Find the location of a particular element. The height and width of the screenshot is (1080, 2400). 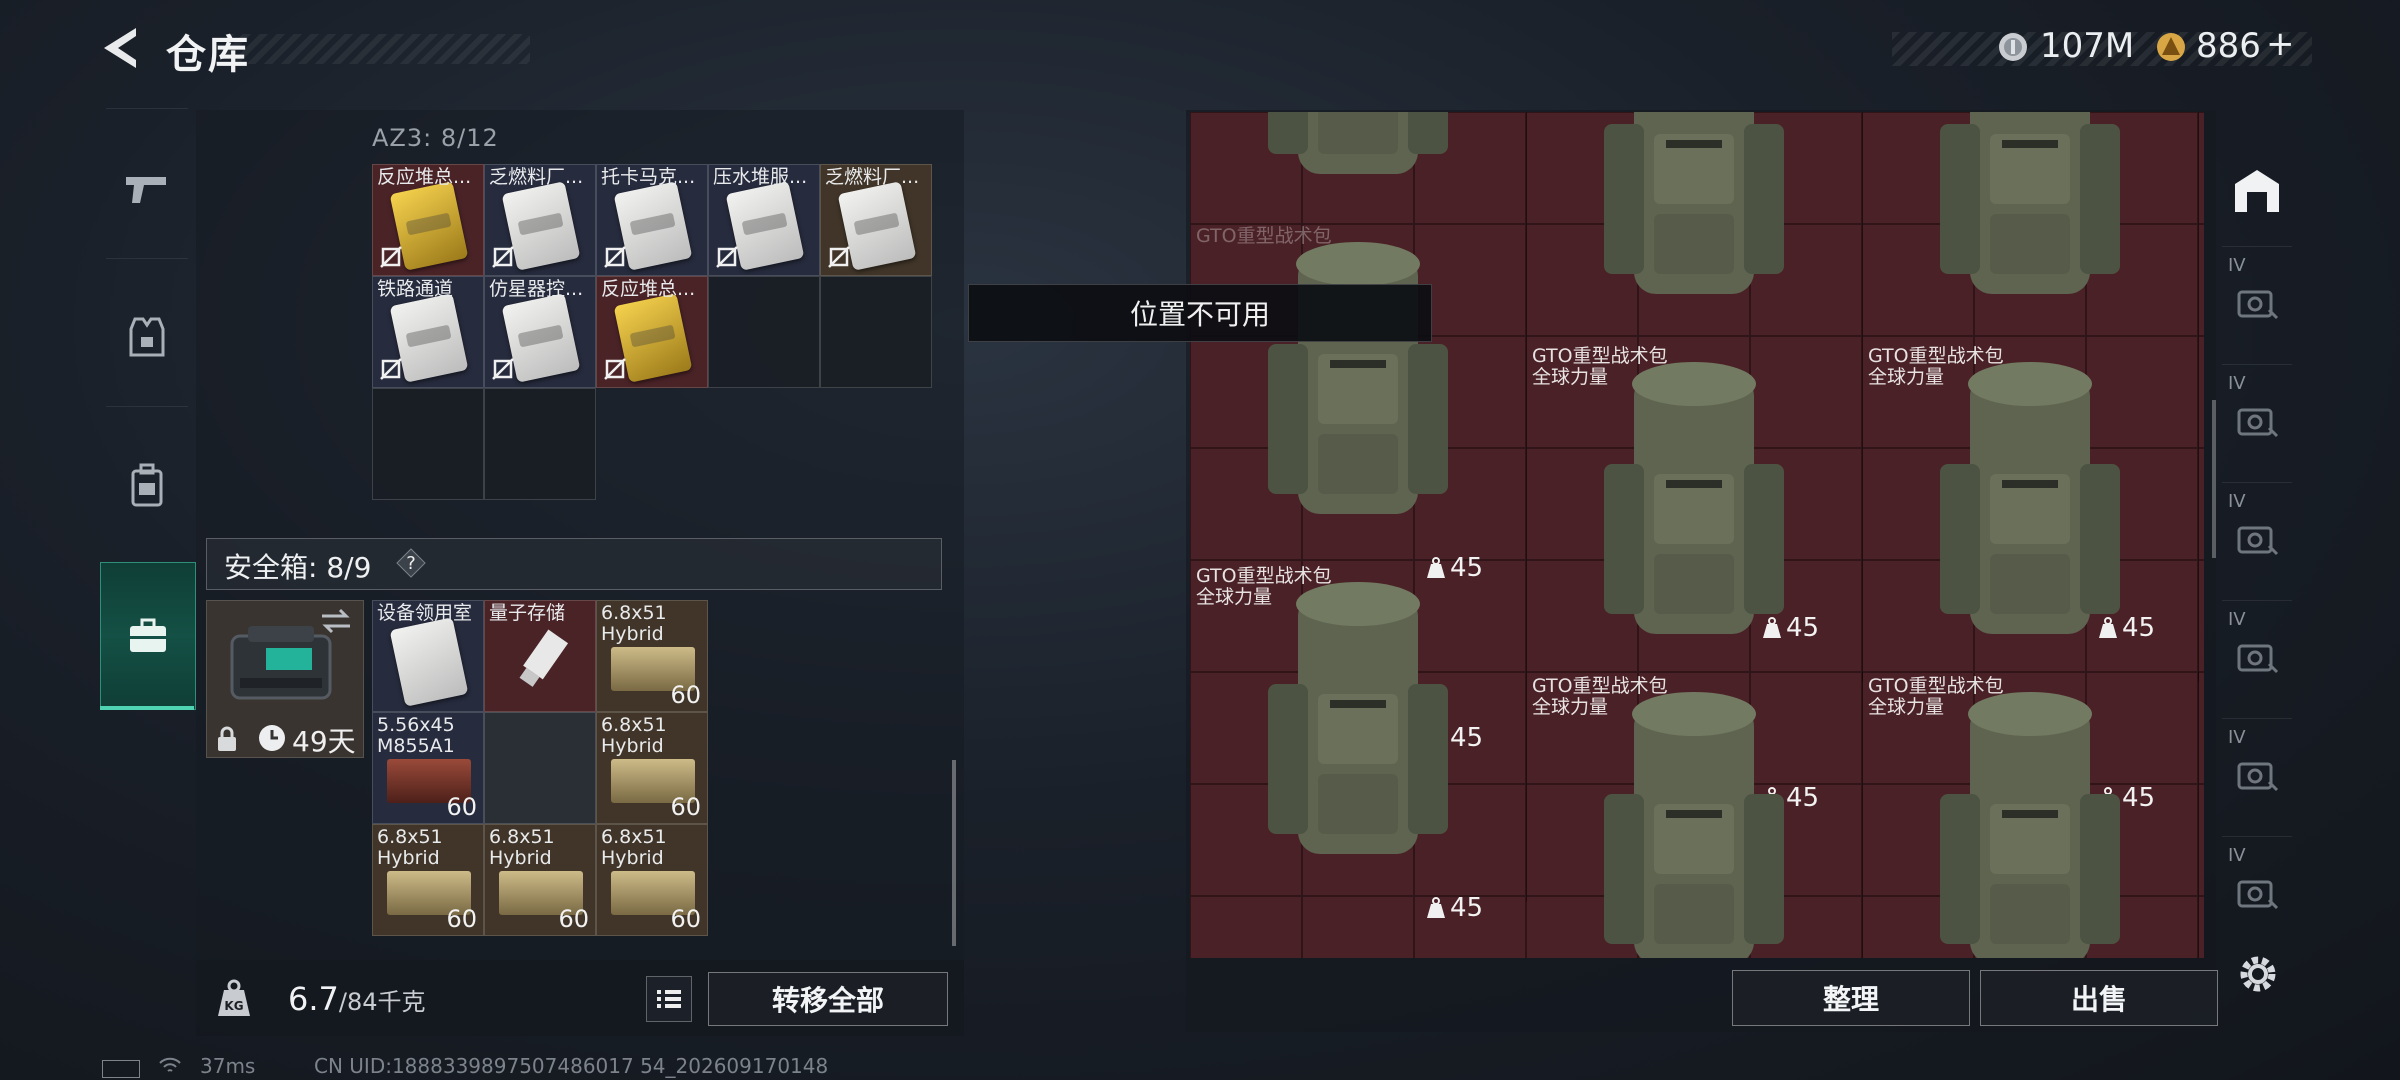

rail-slot-weapon-repair: IV is located at coordinates (2257, 773).